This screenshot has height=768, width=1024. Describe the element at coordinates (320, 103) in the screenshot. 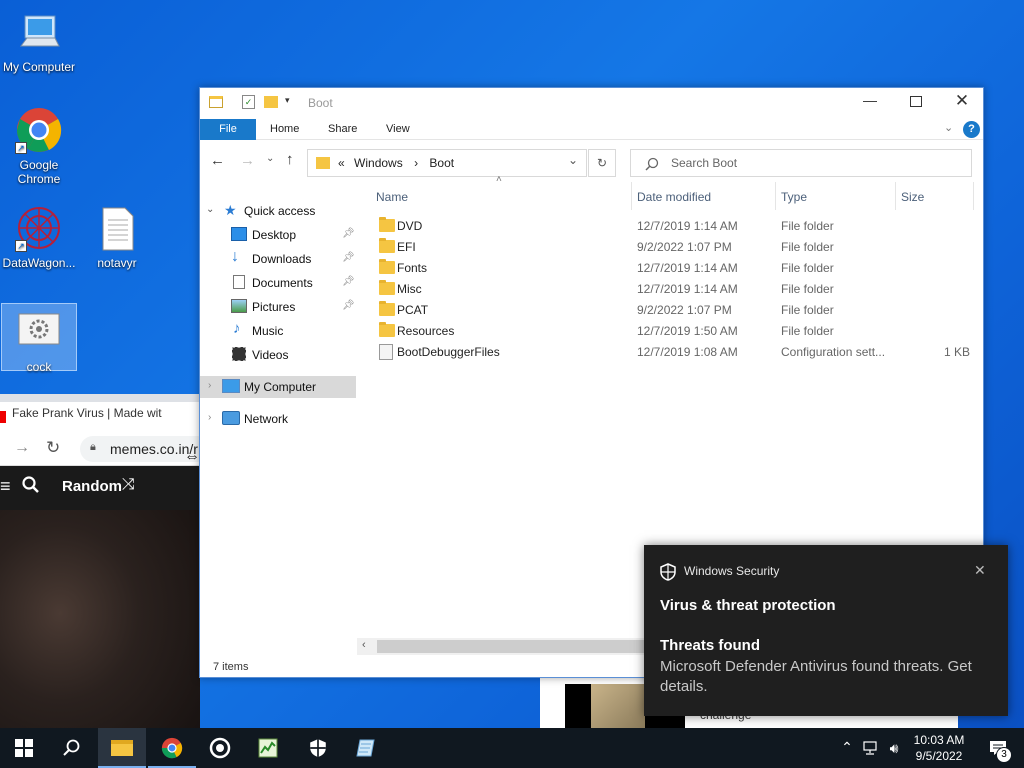

I see `window-title: Boot` at that location.